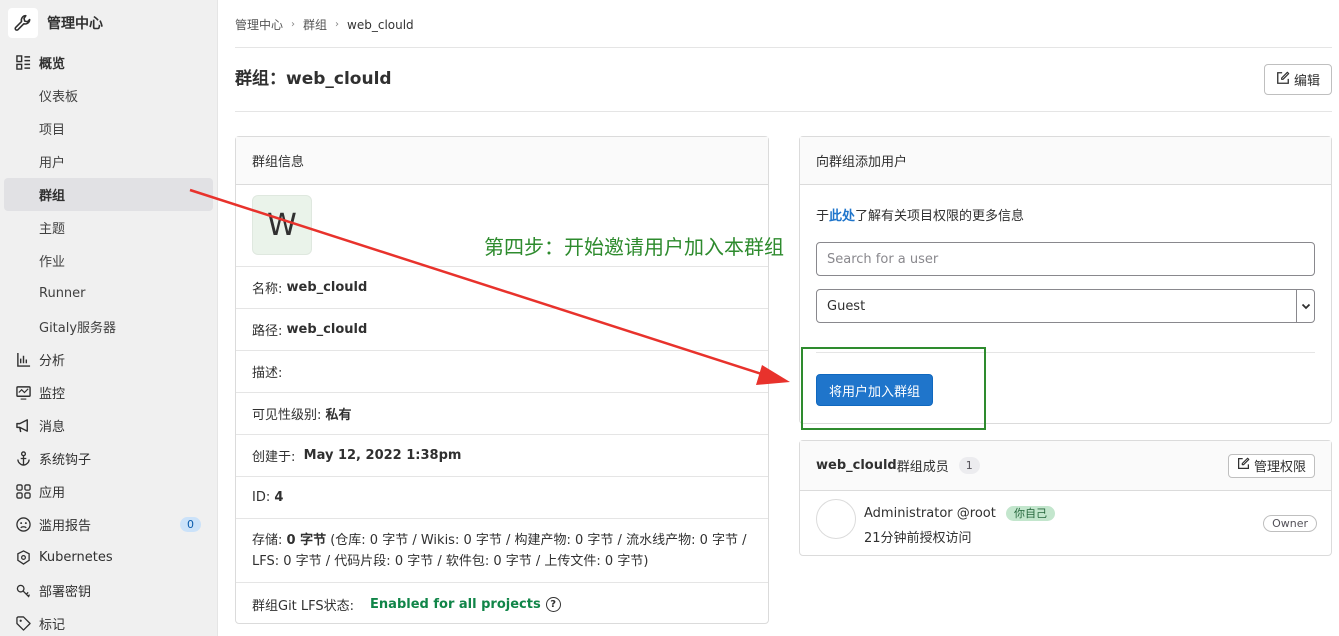  What do you see at coordinates (108, 557) in the screenshot?
I see `sidebar-item-kubernetes: Kubernetes` at bounding box center [108, 557].